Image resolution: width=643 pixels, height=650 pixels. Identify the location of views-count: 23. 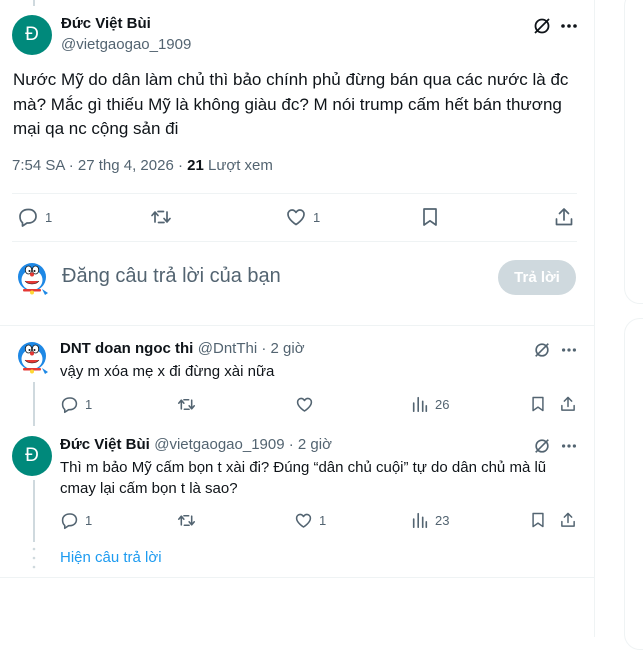
(442, 520).